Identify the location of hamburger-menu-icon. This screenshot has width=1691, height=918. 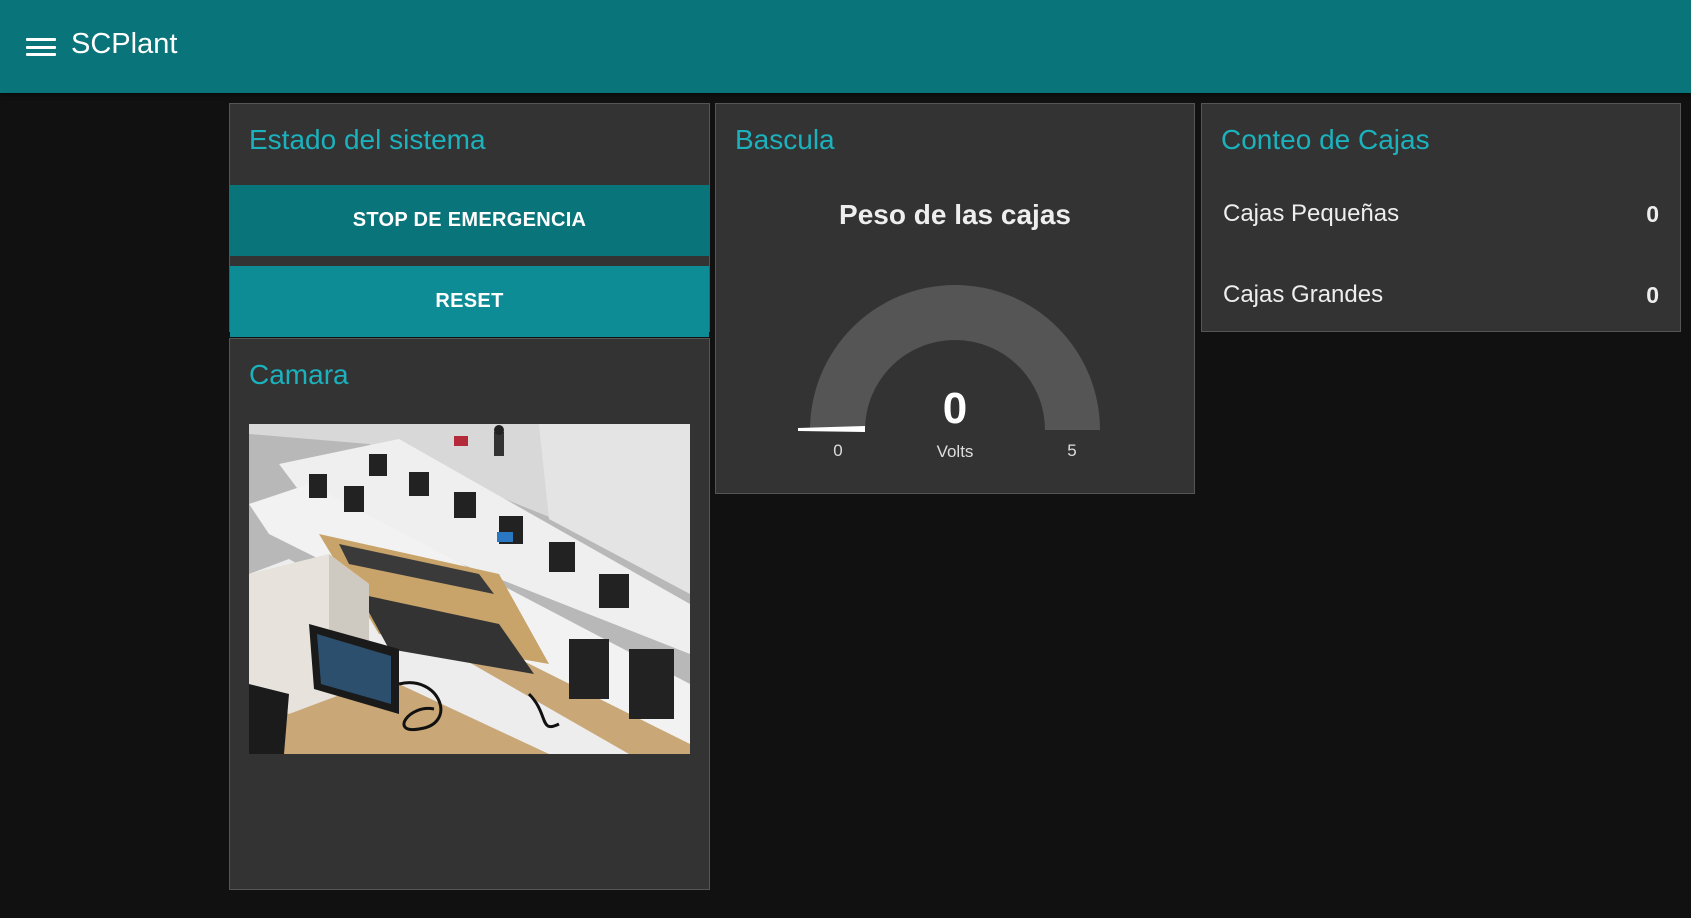
(41, 47).